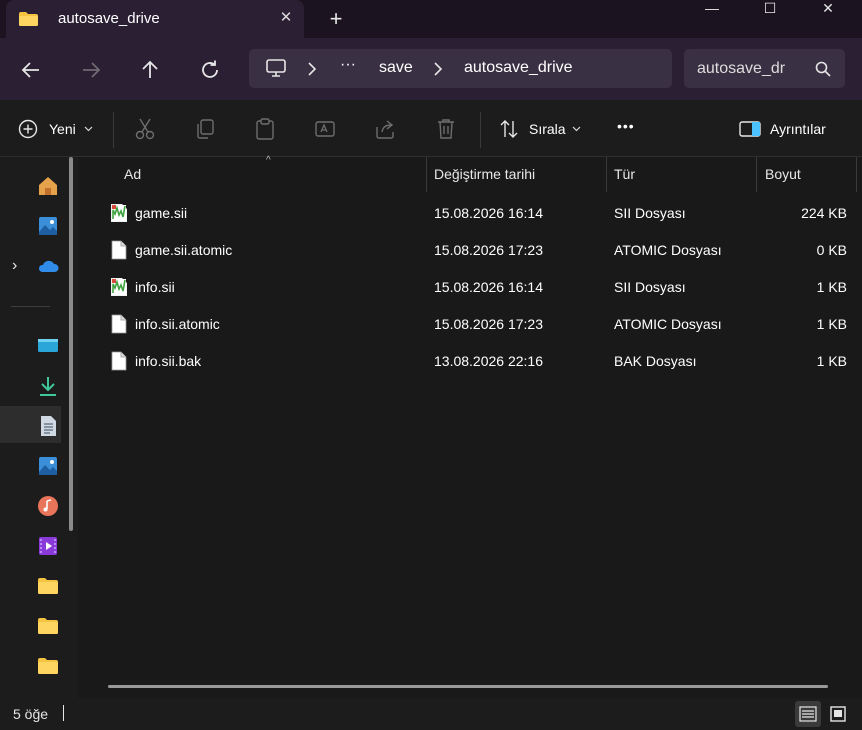 The height and width of the screenshot is (730, 862). What do you see at coordinates (838, 714) in the screenshot?
I see `large-icons-view-icon` at bounding box center [838, 714].